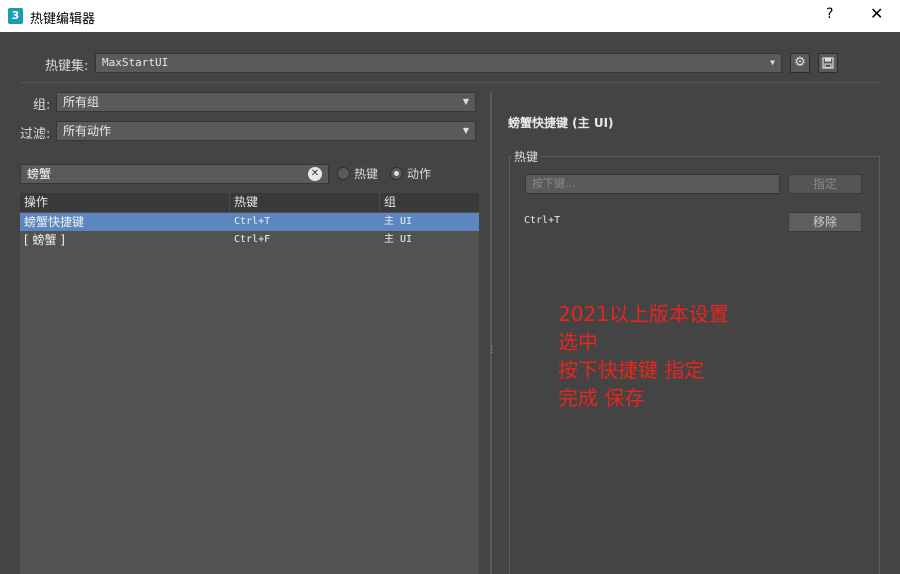 This screenshot has height=574, width=900. I want to click on clear-search-icon: ✕, so click(315, 174).